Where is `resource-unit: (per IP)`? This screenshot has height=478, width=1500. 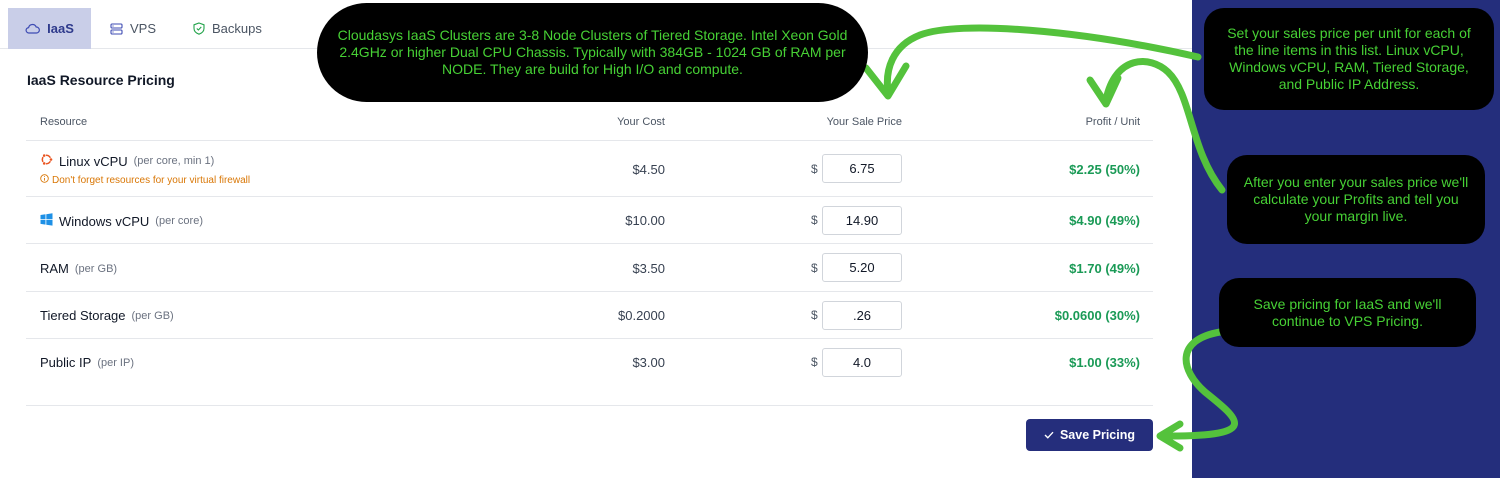 resource-unit: (per IP) is located at coordinates (115, 362).